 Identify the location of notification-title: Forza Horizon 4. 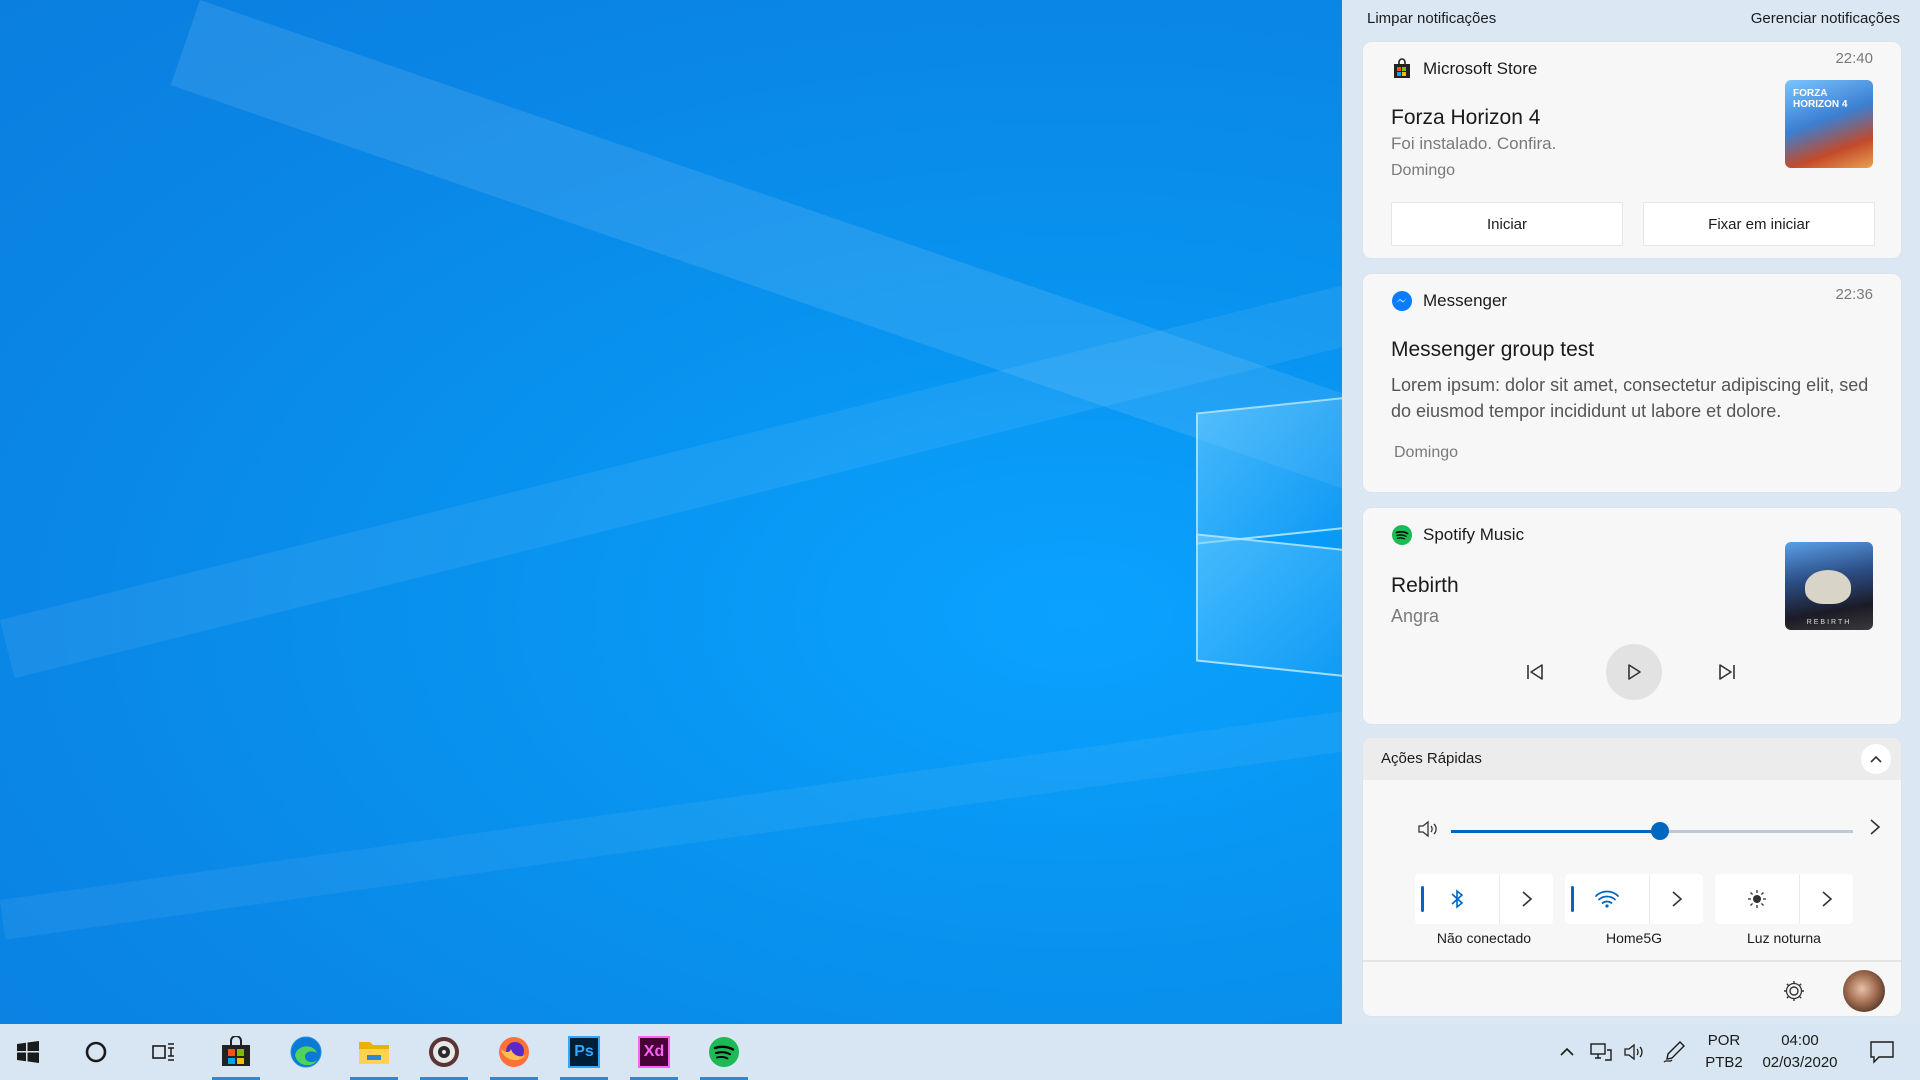
(1466, 117).